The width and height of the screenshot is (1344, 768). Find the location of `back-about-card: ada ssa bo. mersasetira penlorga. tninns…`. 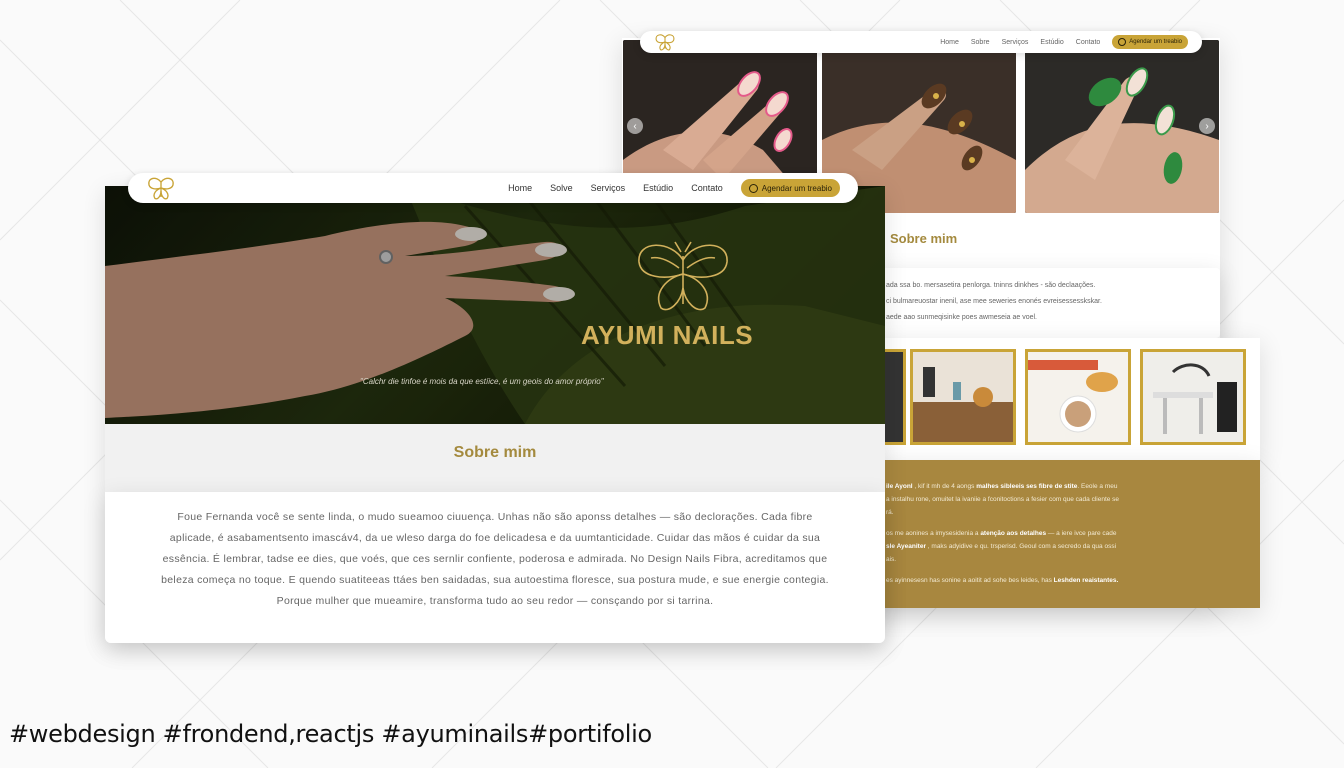

back-about-card: ada ssa bo. mersasetira penlorga. tninns… is located at coordinates (1046, 303).